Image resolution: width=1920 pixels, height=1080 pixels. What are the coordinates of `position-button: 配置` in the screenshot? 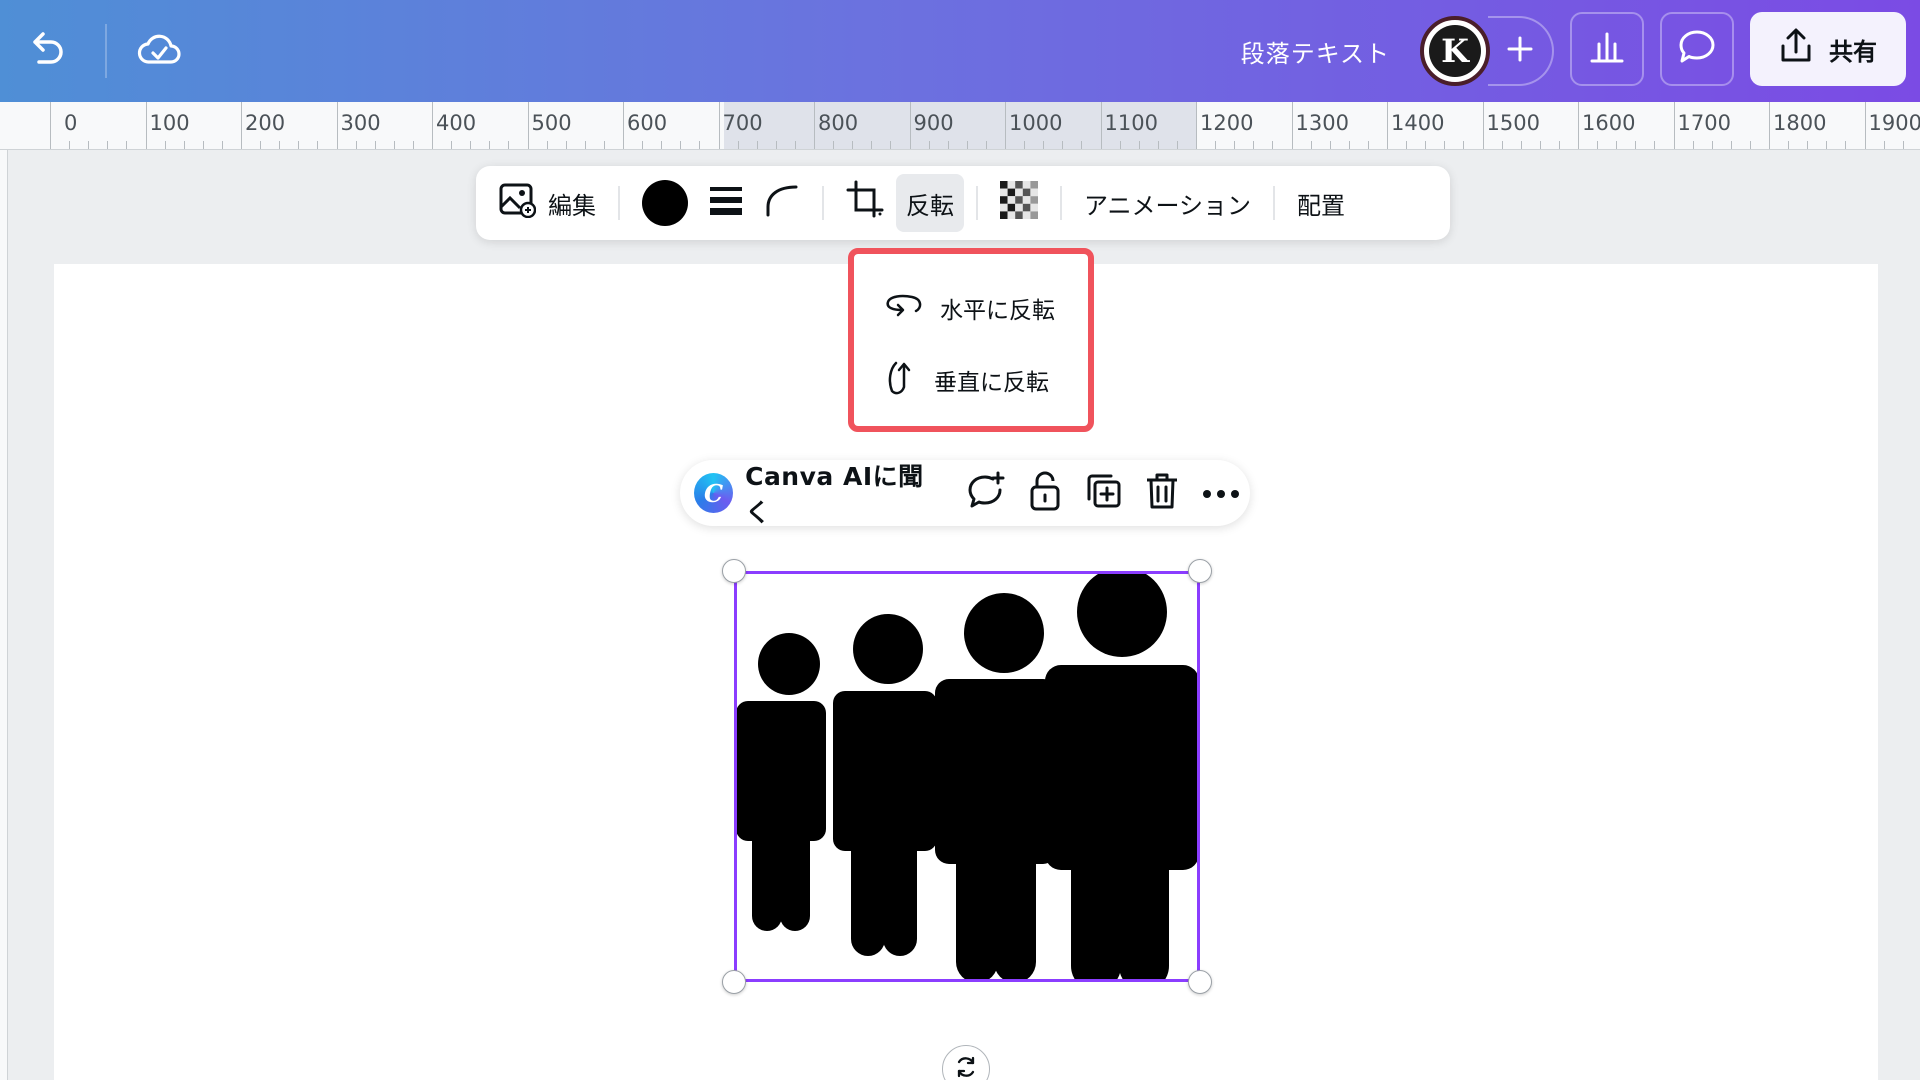 It's located at (1321, 203).